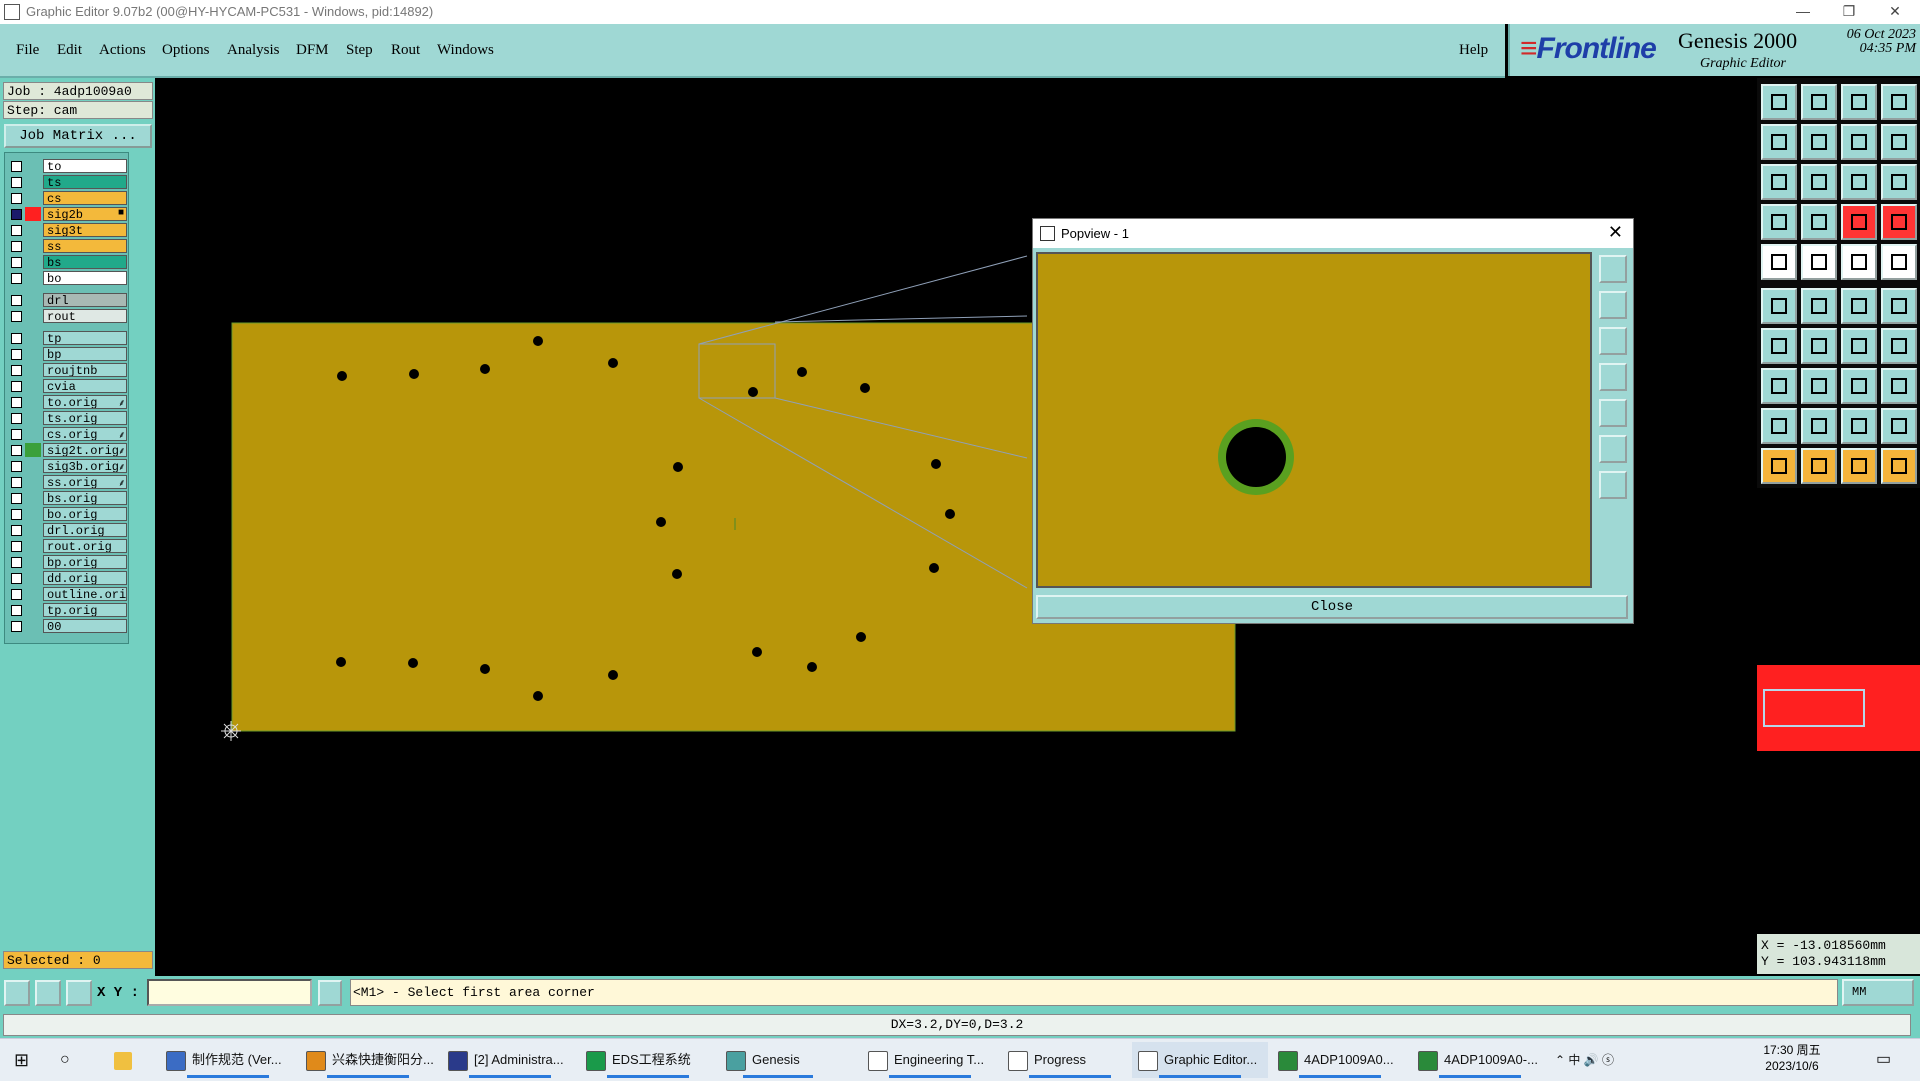 The width and height of the screenshot is (1920, 1081). Describe the element at coordinates (122, 50) in the screenshot. I see `menu-actions: Actions` at that location.